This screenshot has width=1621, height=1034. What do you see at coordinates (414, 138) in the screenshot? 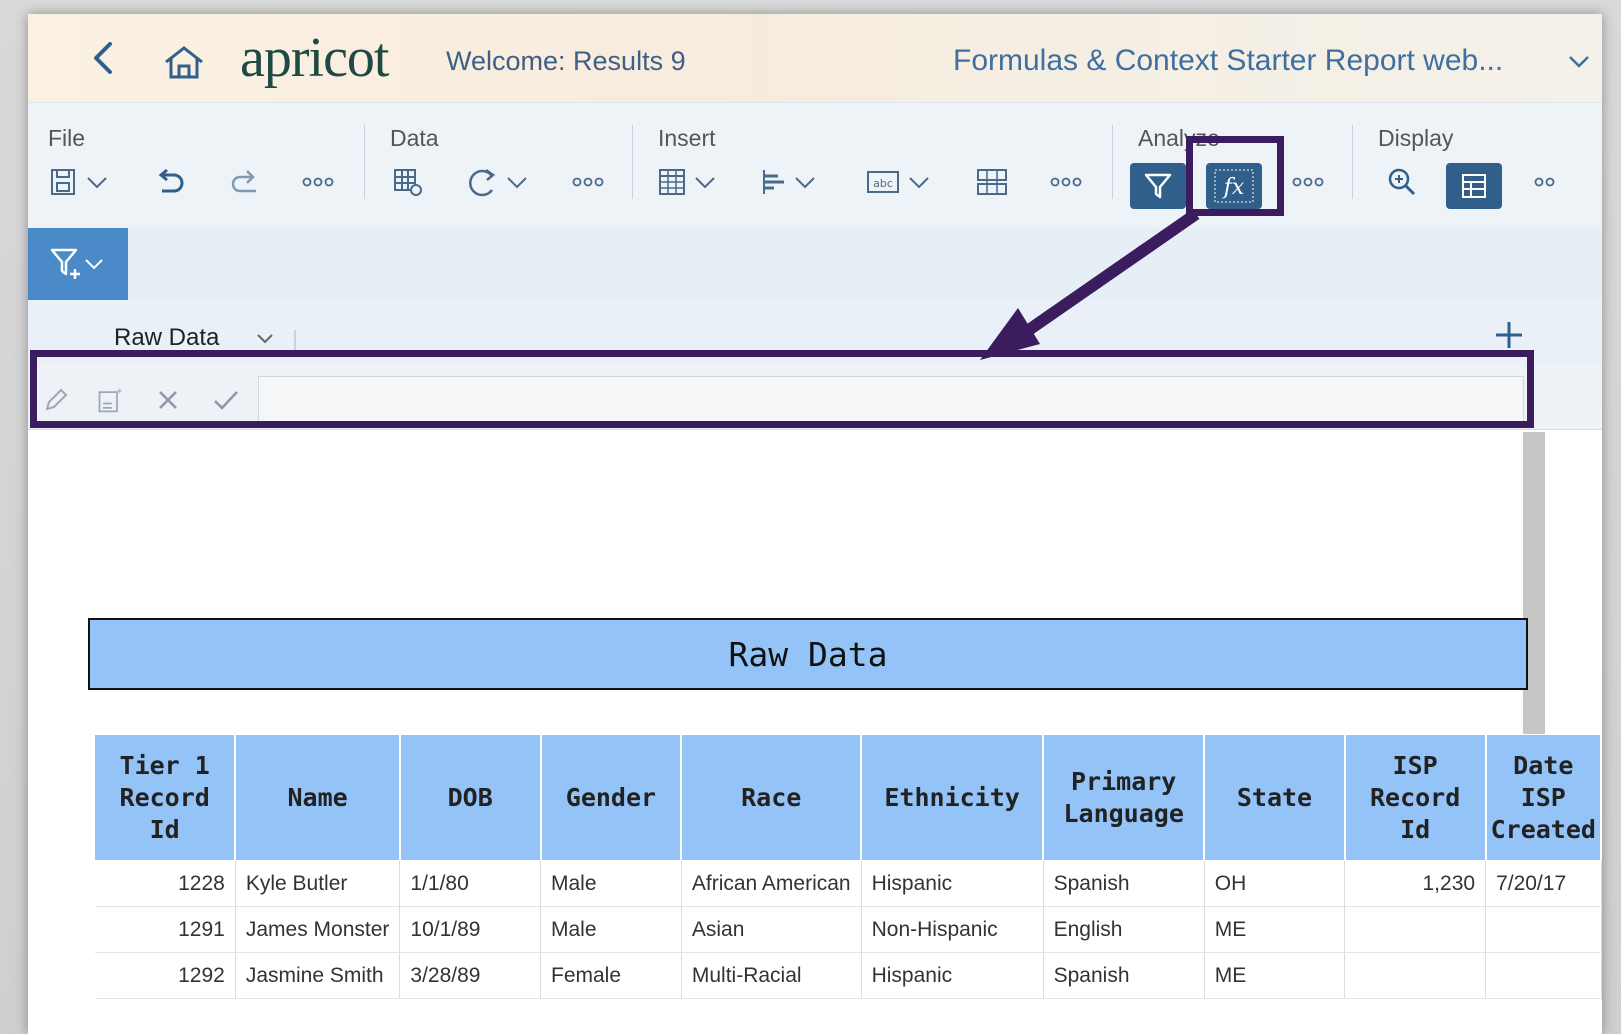
I see `group-label-data: Data` at bounding box center [414, 138].